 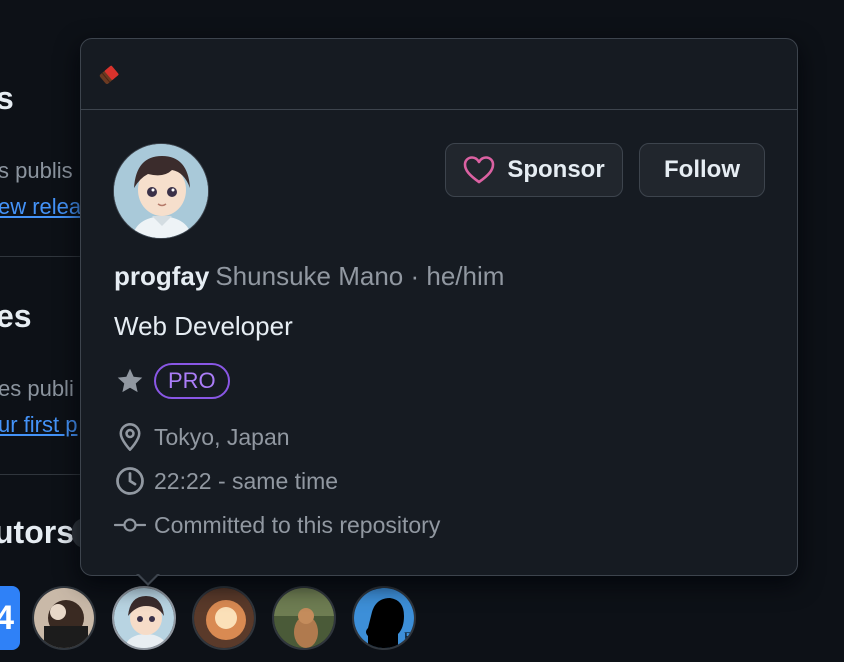 What do you see at coordinates (130, 525) in the screenshot?
I see `git-commit-icon` at bounding box center [130, 525].